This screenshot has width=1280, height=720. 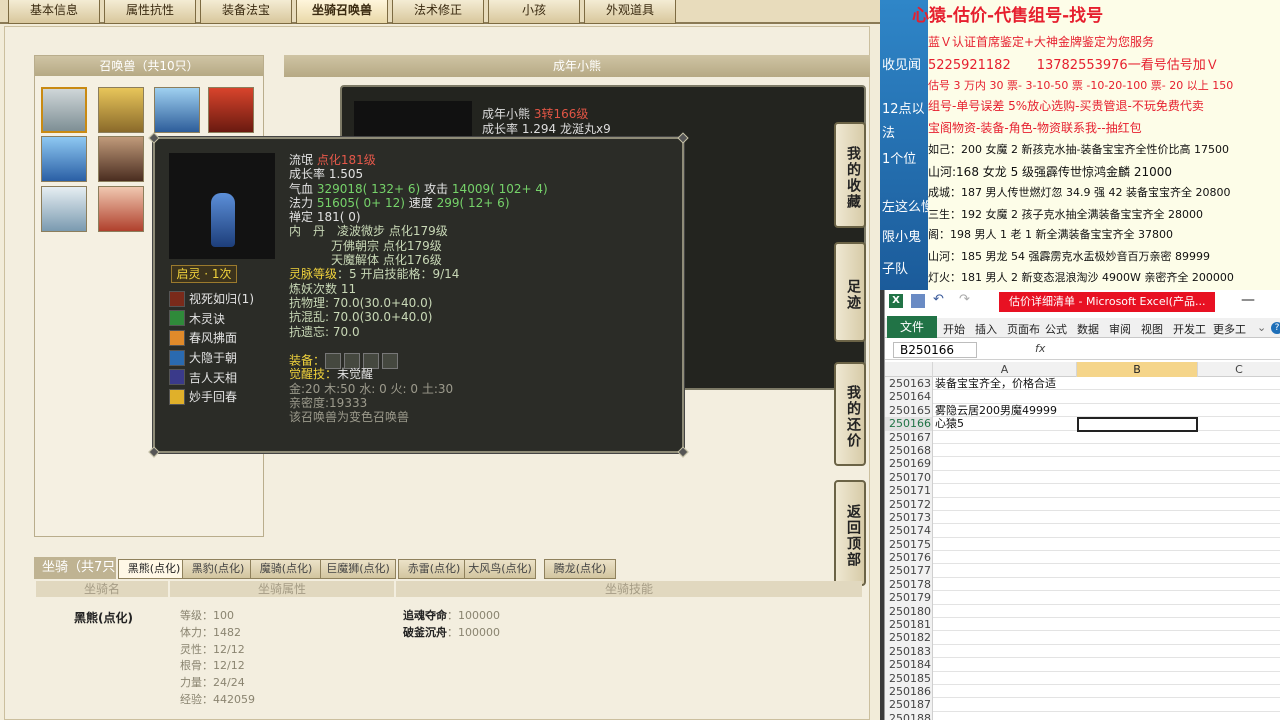 What do you see at coordinates (1082, 705) in the screenshot?
I see `table-row: 250187` at bounding box center [1082, 705].